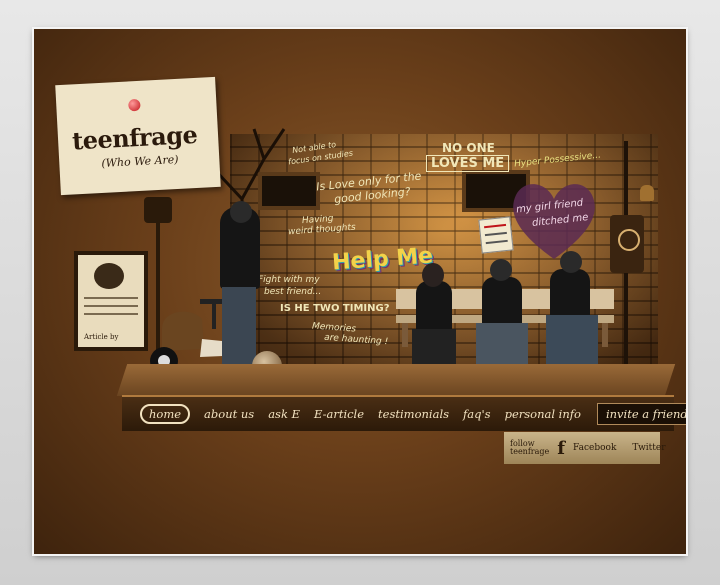 This screenshot has width=720, height=585. I want to click on follow-panel: follow teenfrage f Facebook Twitter, so click(585, 448).